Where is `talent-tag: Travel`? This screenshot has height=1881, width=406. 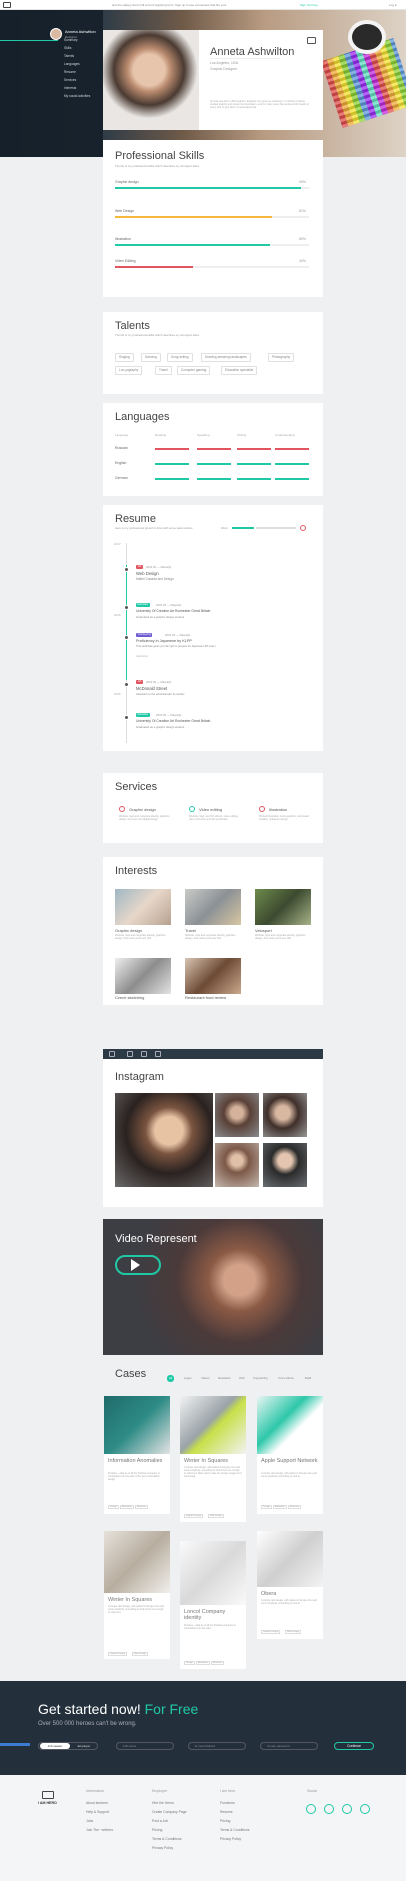
talent-tag: Travel is located at coordinates (163, 370).